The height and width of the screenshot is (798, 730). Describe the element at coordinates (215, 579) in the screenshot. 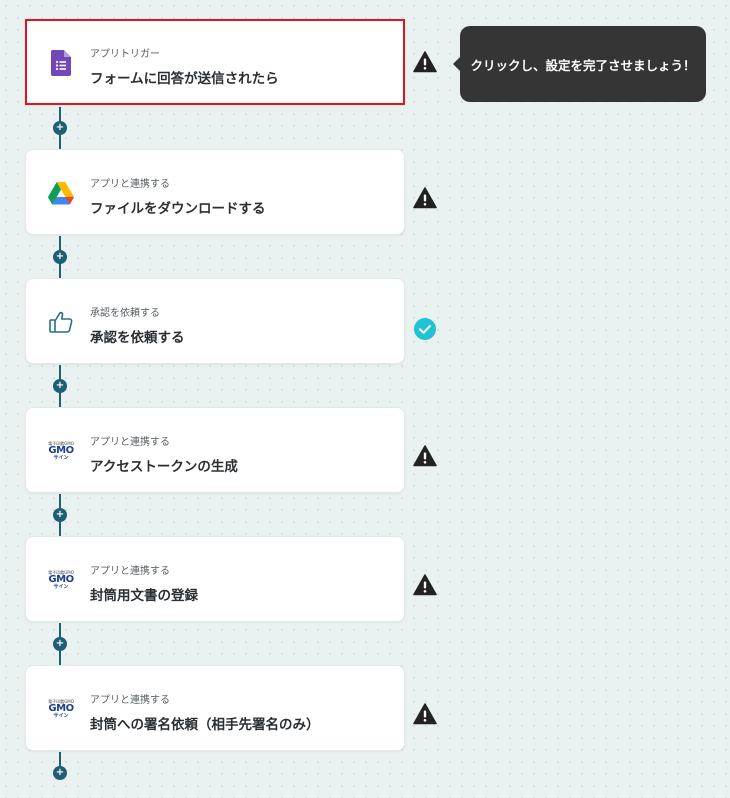

I see `step-card-register-document: 電子印鑑GMO GMO サイン アプリと連携する 封筒用文書の登録` at that location.